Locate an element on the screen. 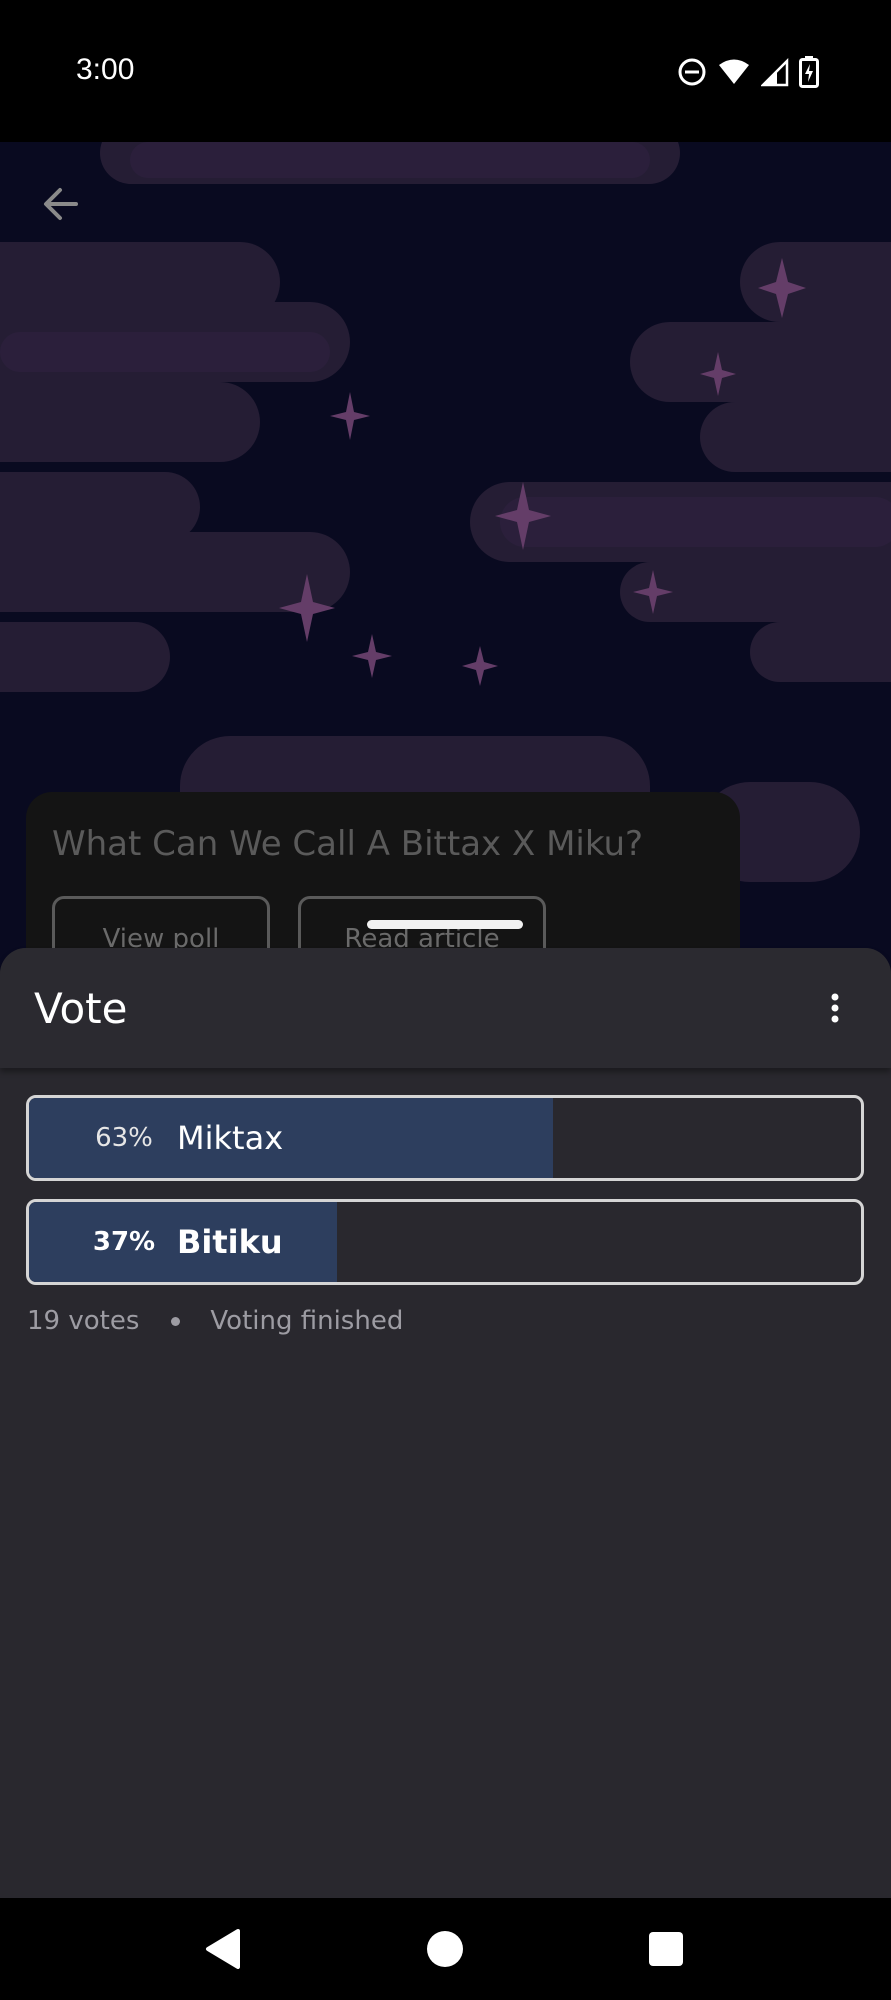  more-options-button is located at coordinates (835, 1008).